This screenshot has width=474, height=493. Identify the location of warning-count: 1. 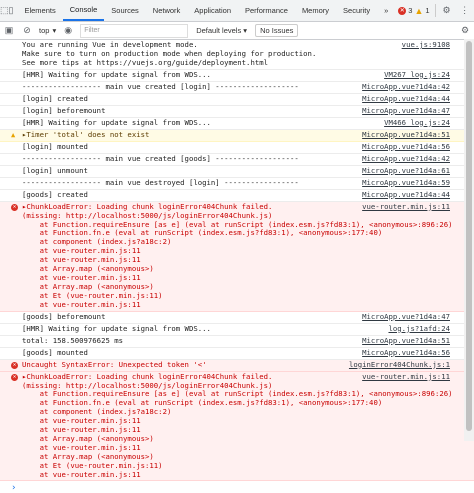
(427, 10).